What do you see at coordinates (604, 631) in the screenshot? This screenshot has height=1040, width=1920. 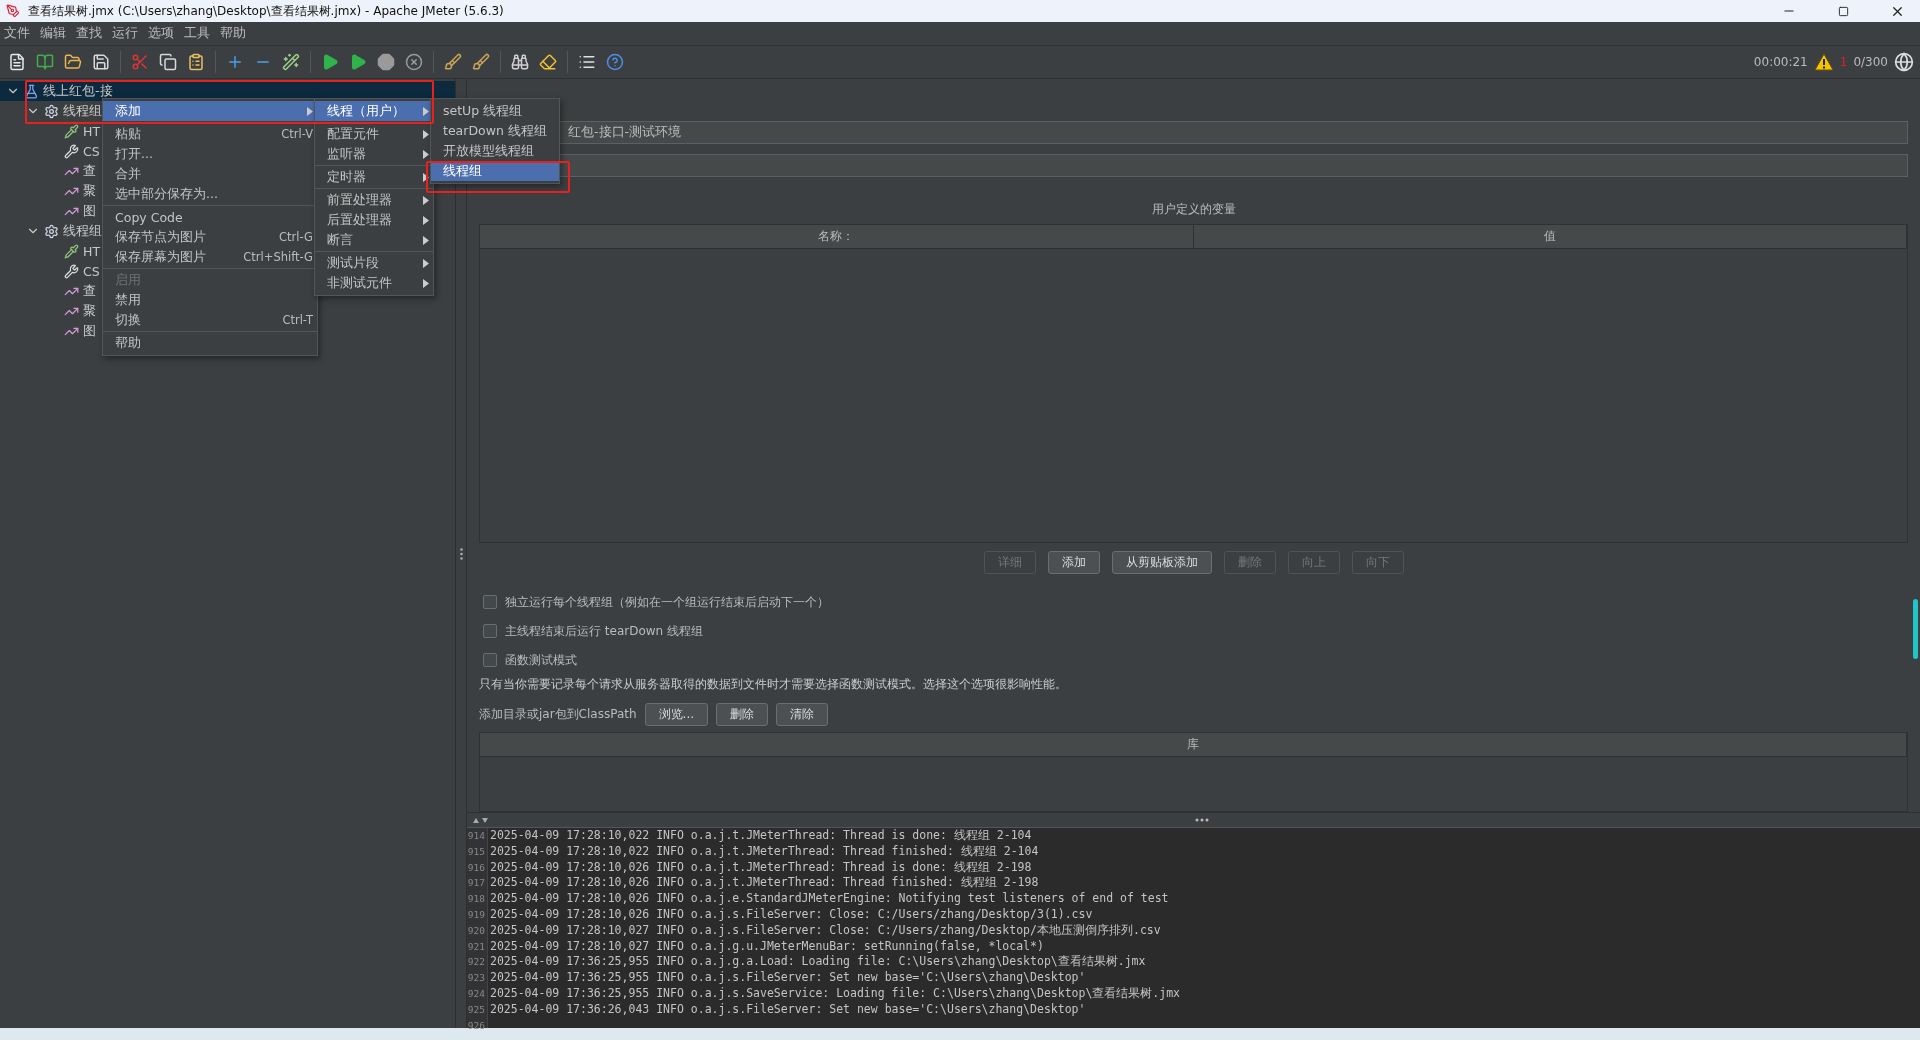 I see `checkbox-label: 主线程结束后运行 tearDown 线程组` at bounding box center [604, 631].